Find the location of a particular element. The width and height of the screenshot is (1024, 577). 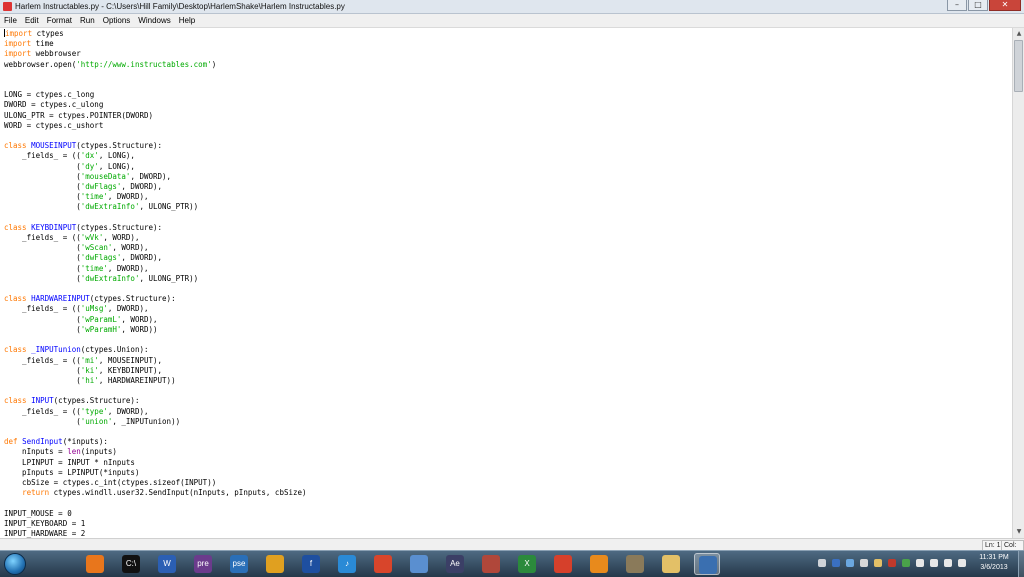

clock: 11:31 PM 3/6/2013 is located at coordinates (994, 563).